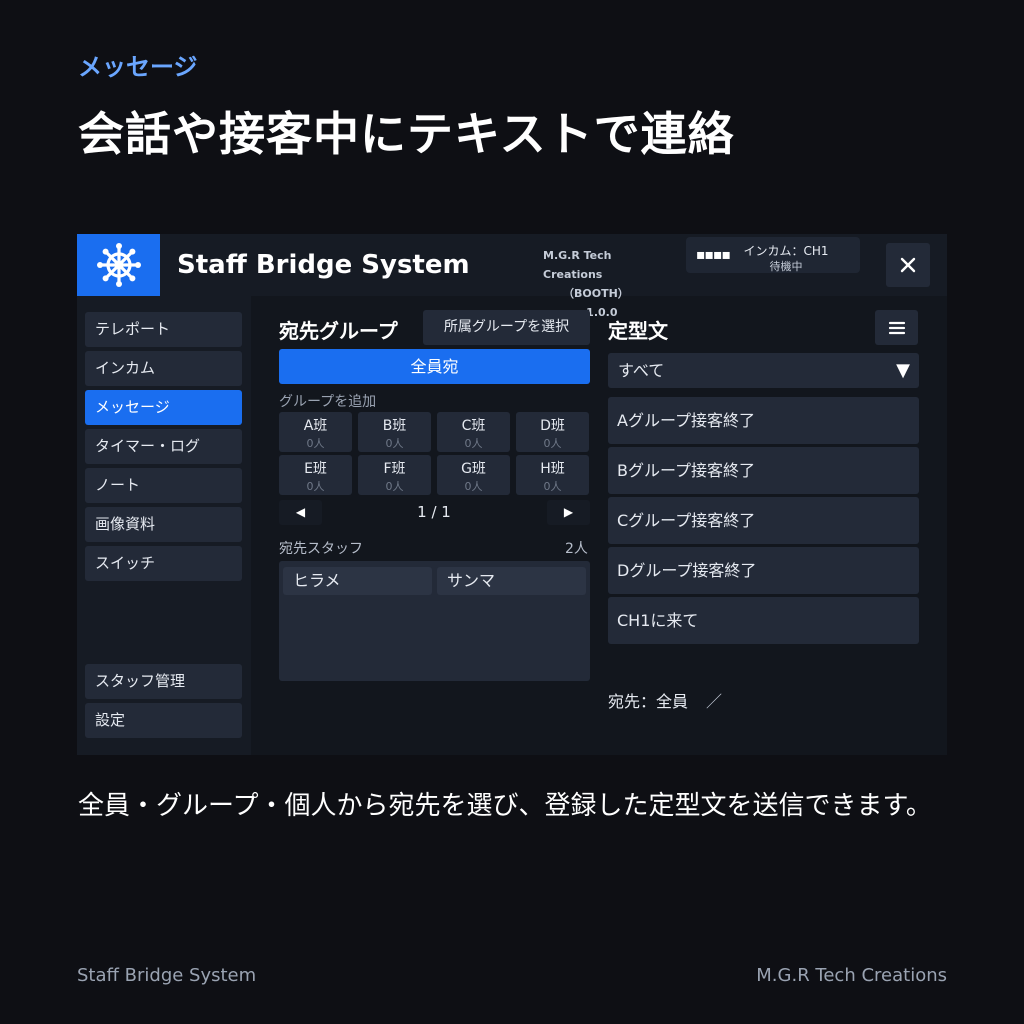 This screenshot has height=1024, width=1024. I want to click on menu-icon, so click(896, 327).